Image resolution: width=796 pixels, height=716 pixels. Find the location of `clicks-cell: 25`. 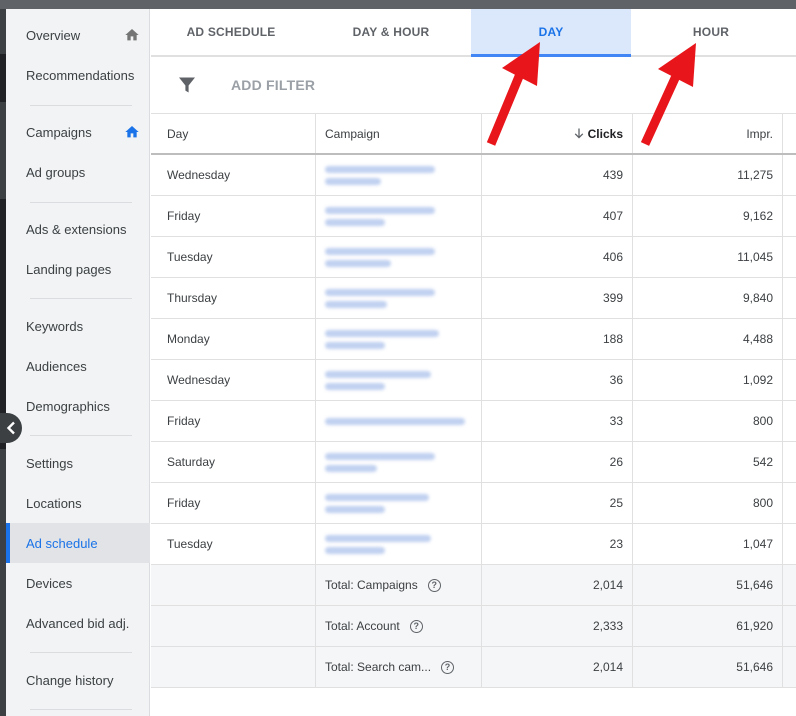

clicks-cell: 25 is located at coordinates (557, 503).